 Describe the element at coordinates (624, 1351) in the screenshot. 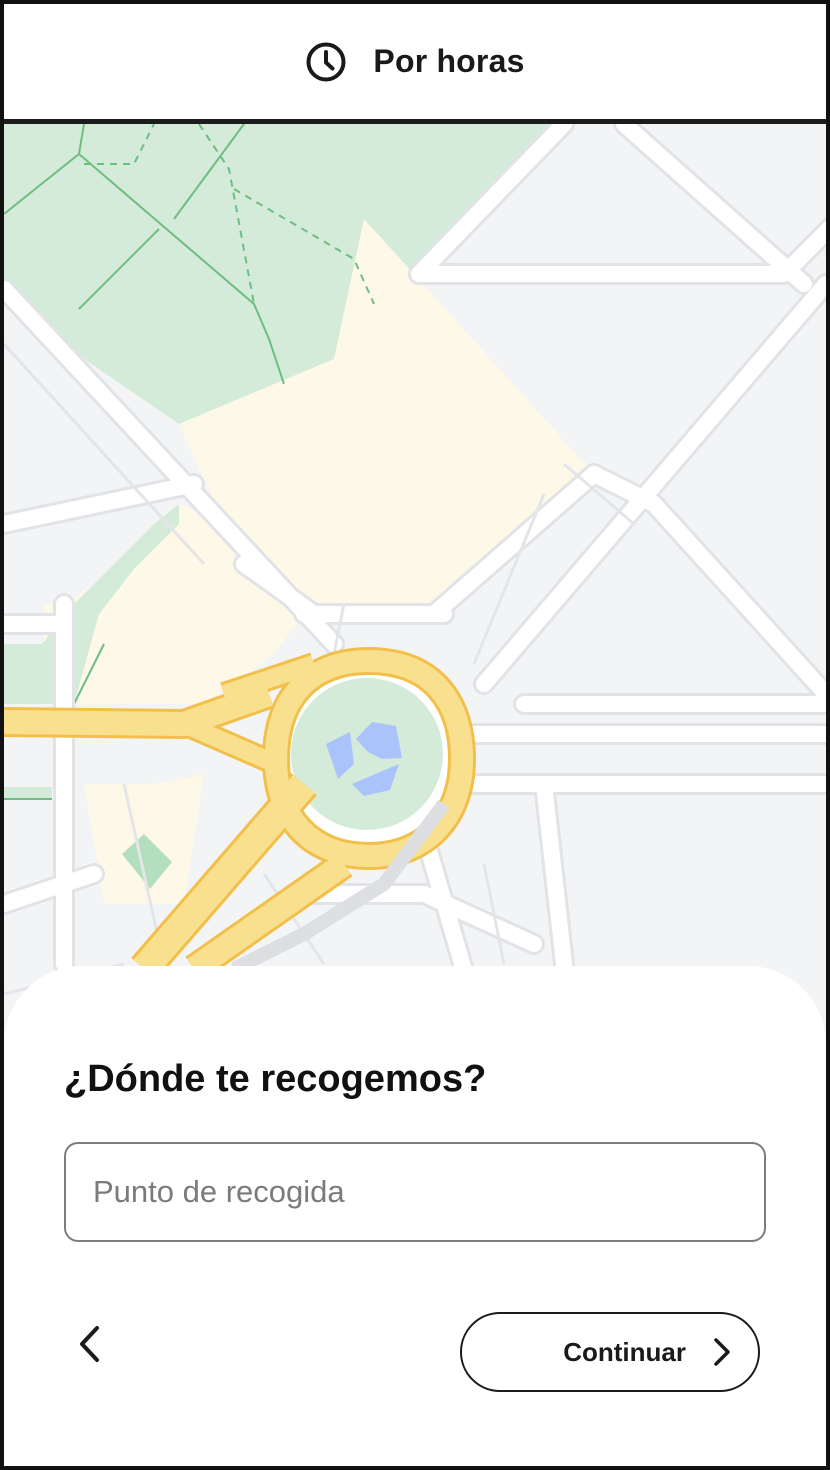

I see `continue-button-label: Continuar` at that location.